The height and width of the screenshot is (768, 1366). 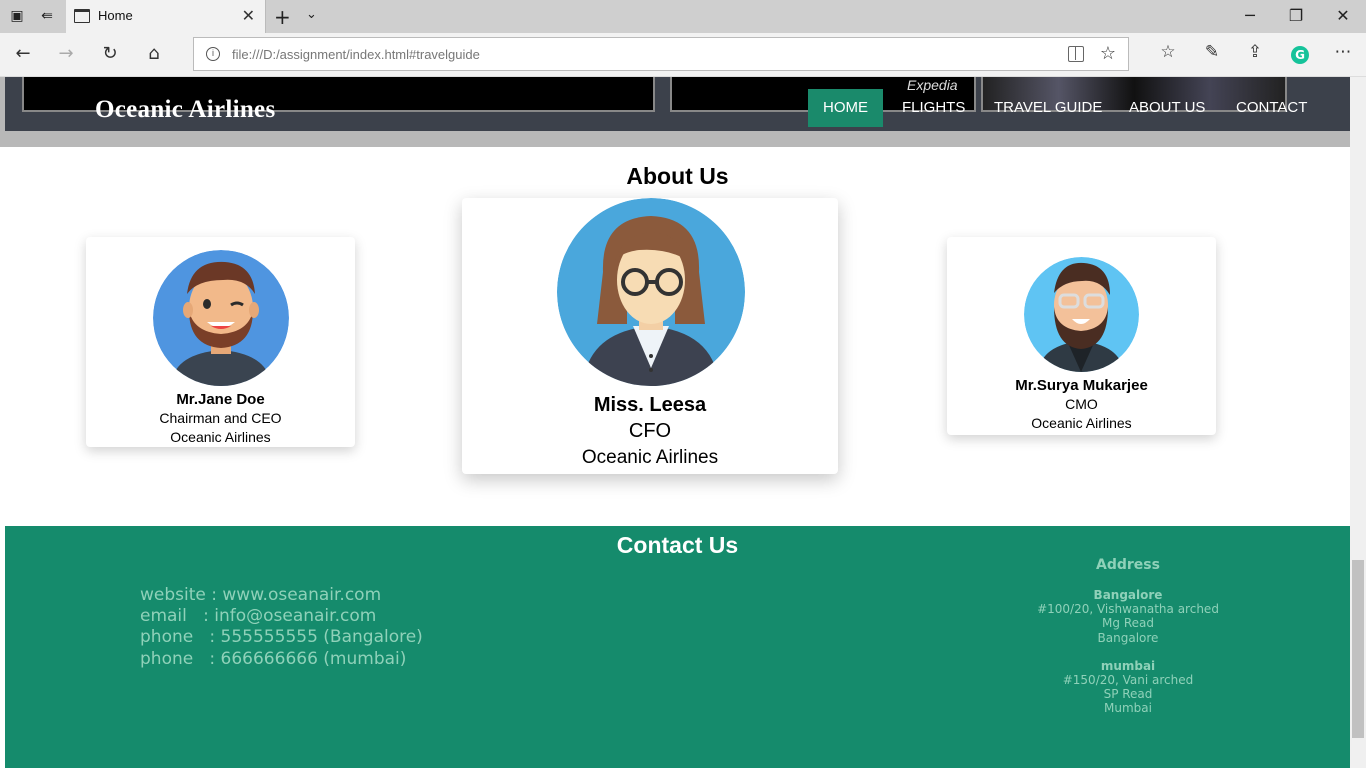 I want to click on team-card: Miss. Leesa CFO Oceanic Airlines, so click(x=650, y=336).